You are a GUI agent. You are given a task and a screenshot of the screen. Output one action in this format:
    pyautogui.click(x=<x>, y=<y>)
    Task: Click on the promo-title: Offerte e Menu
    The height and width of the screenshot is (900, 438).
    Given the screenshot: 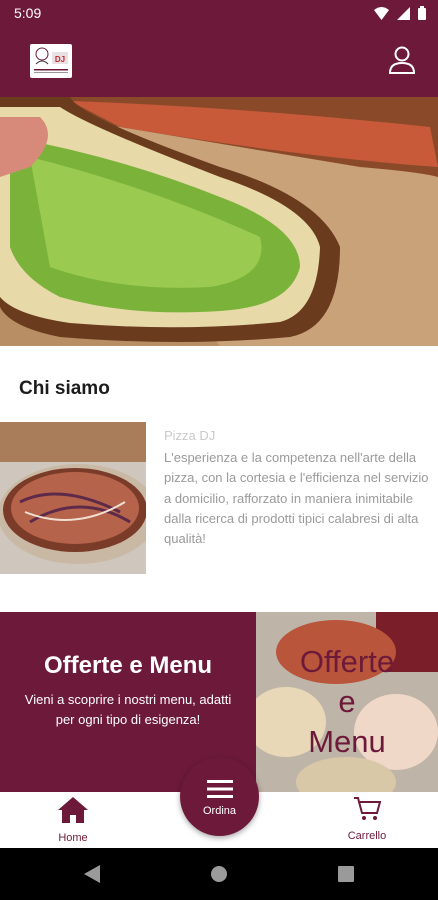 What is the action you would take?
    pyautogui.click(x=128, y=665)
    